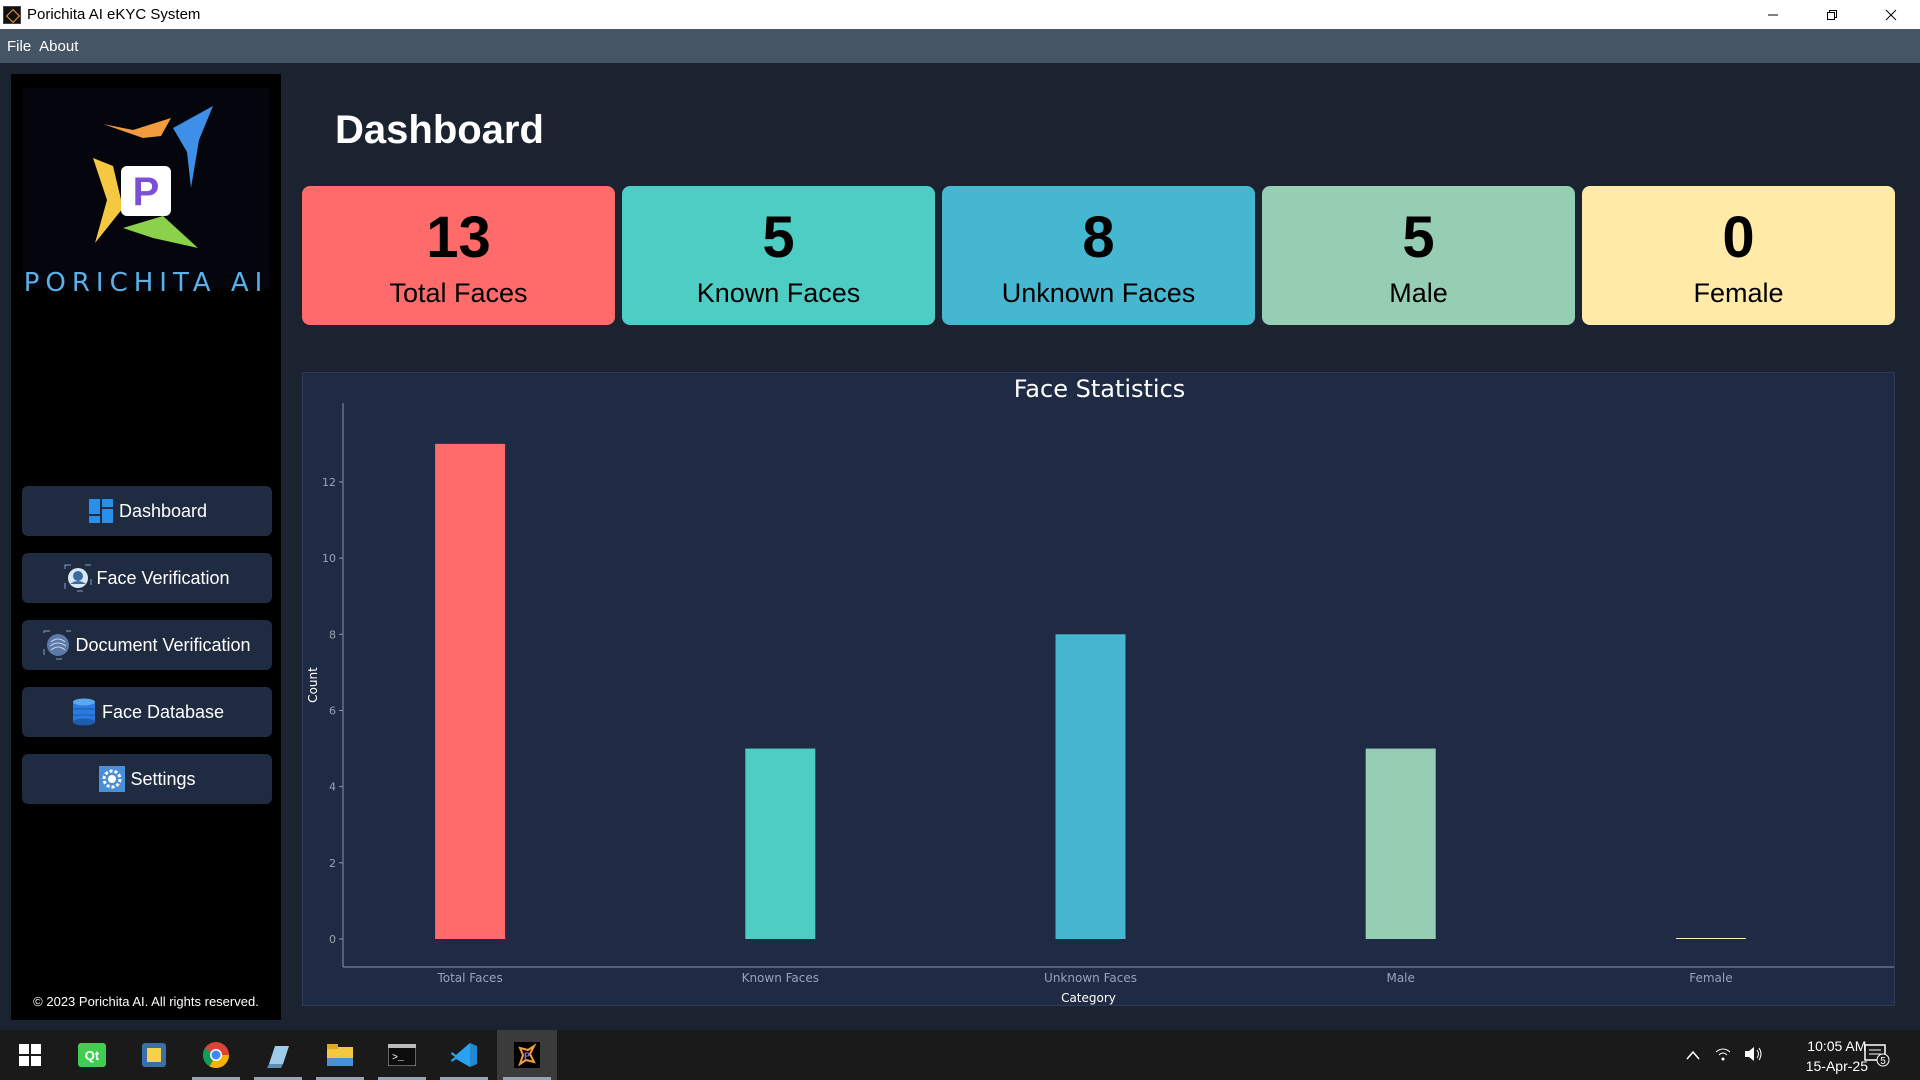 Image resolution: width=1920 pixels, height=1080 pixels. What do you see at coordinates (960, 14) in the screenshot?
I see `title-bar: Porichita AI eKYC System` at bounding box center [960, 14].